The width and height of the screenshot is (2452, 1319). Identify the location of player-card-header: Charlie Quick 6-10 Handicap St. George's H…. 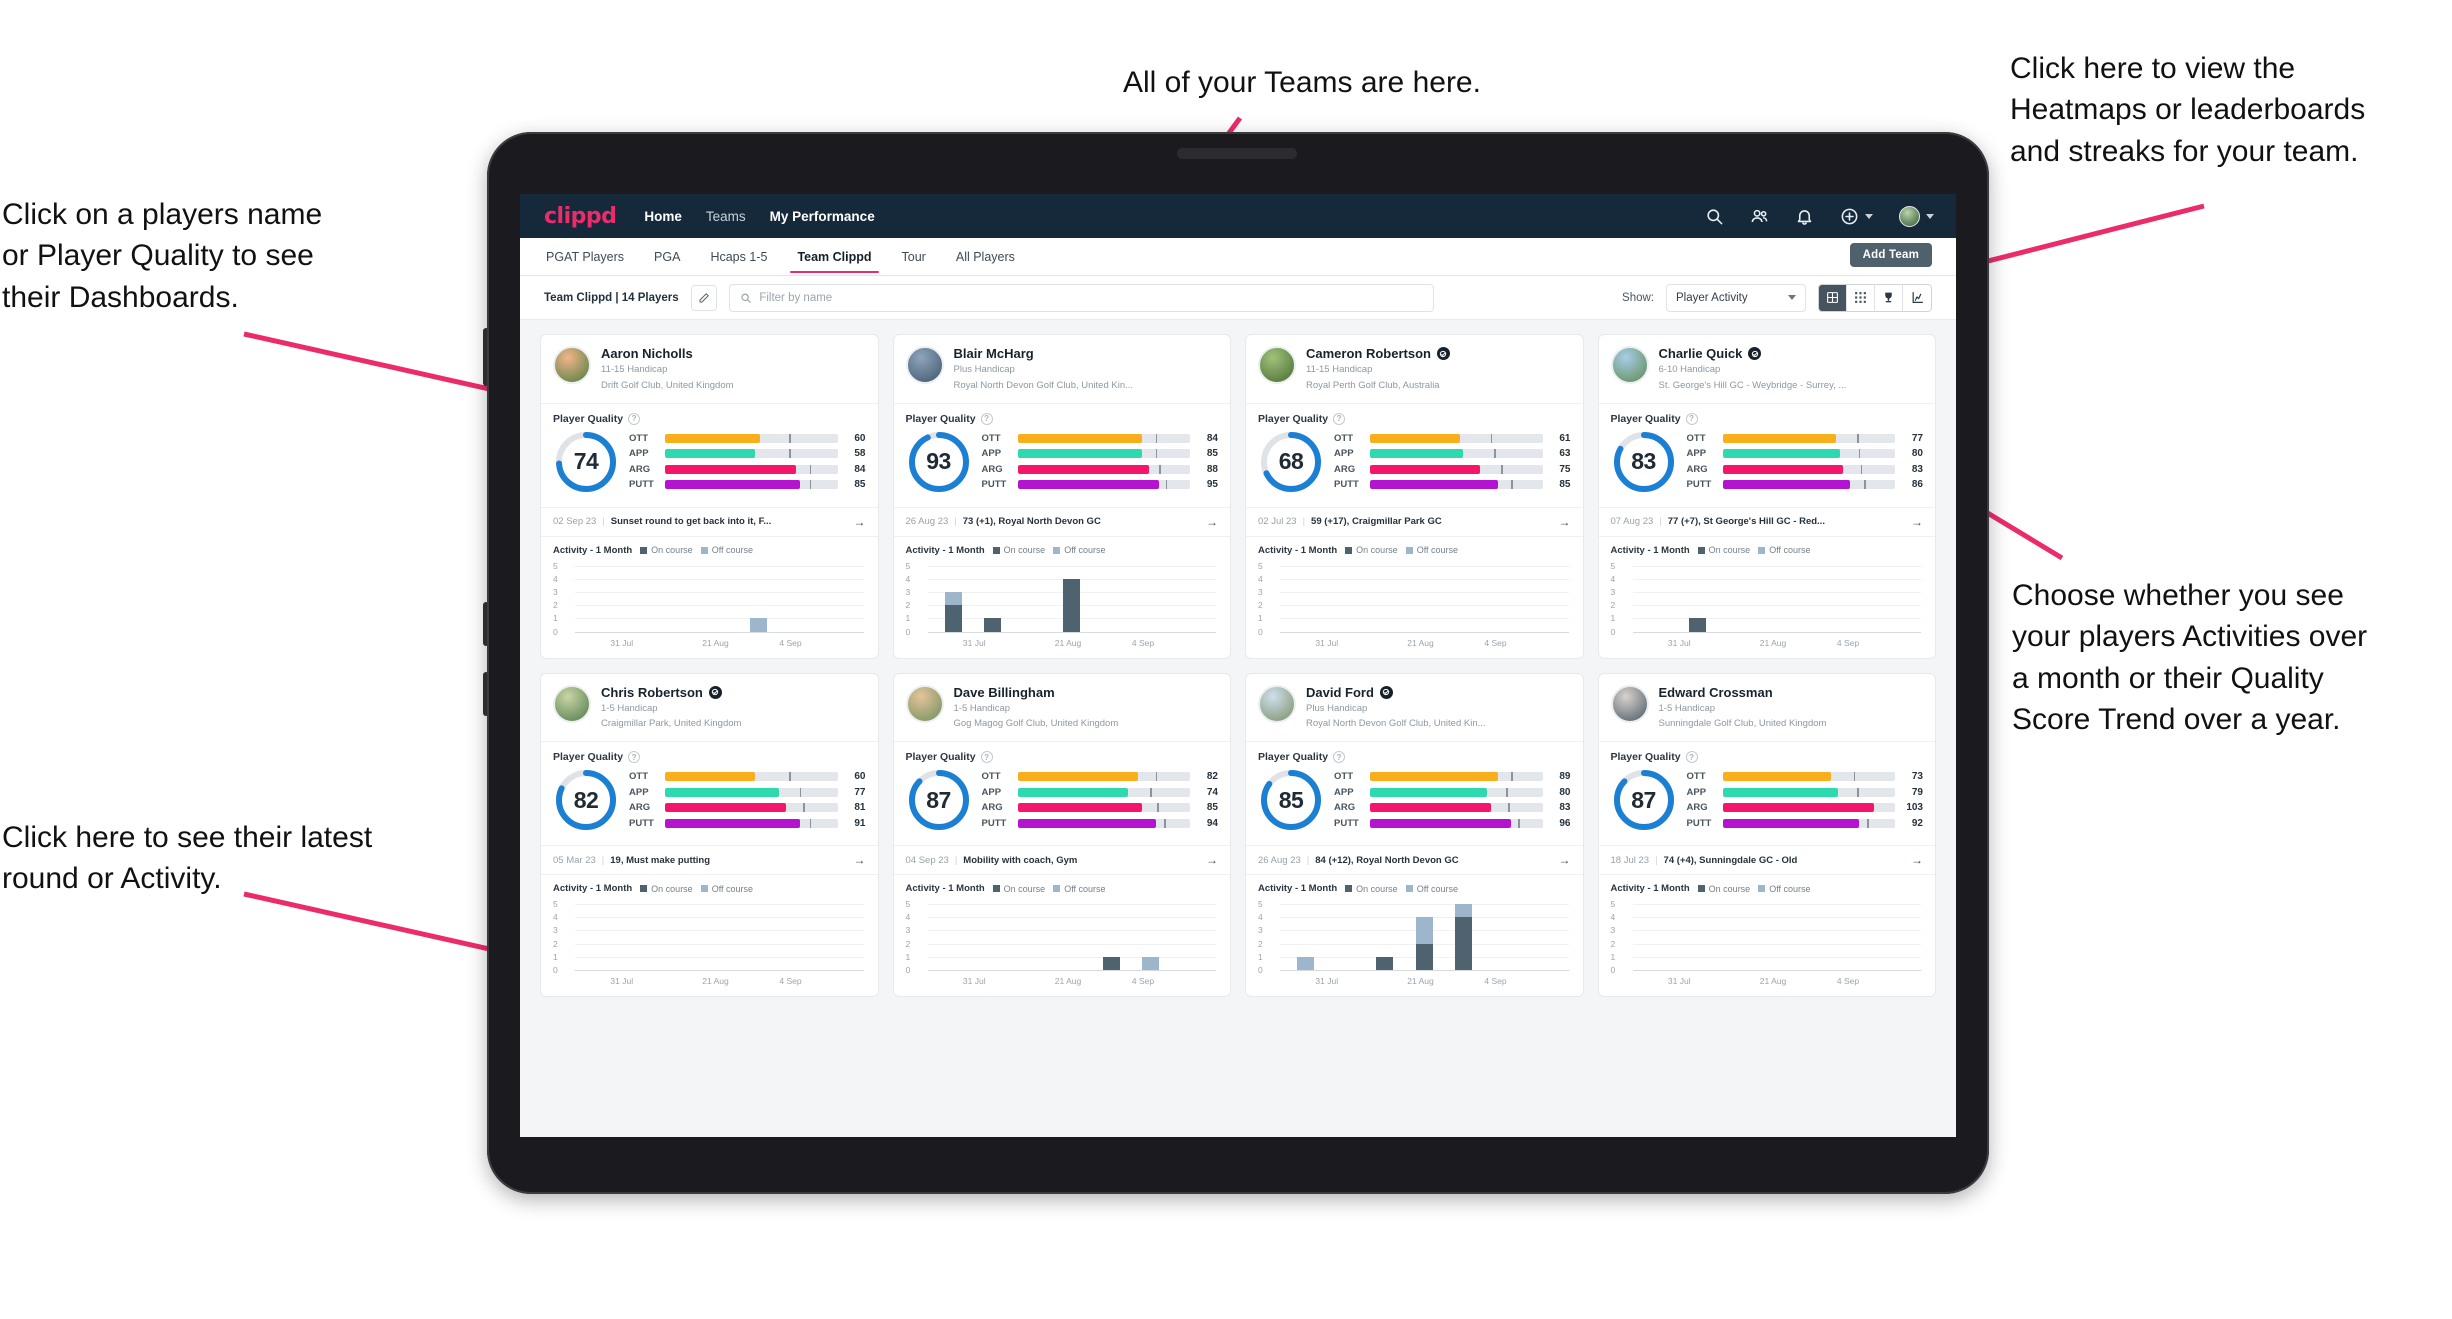
(1767, 369).